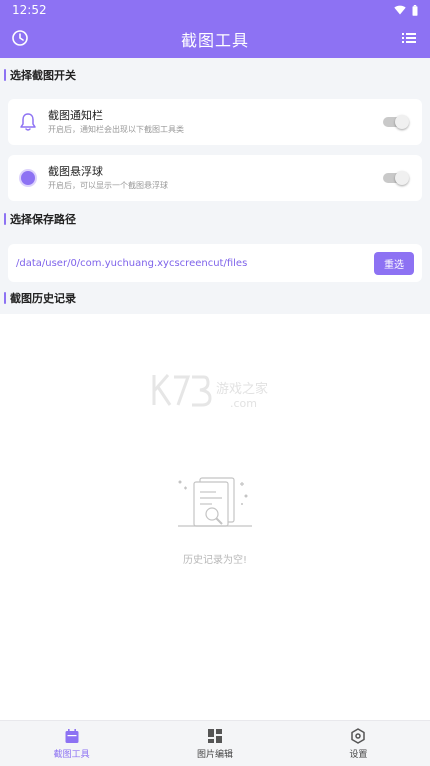  What do you see at coordinates (243, 403) in the screenshot?
I see `svg-text: .com` at bounding box center [243, 403].